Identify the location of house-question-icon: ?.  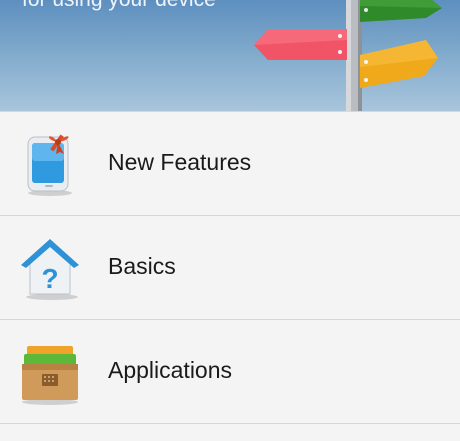
(50, 269).